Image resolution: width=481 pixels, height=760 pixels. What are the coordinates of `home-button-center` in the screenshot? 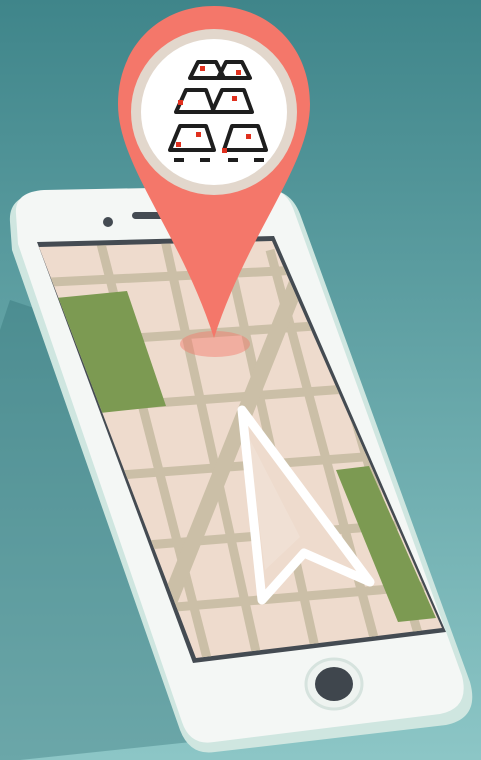 It's located at (334, 684).